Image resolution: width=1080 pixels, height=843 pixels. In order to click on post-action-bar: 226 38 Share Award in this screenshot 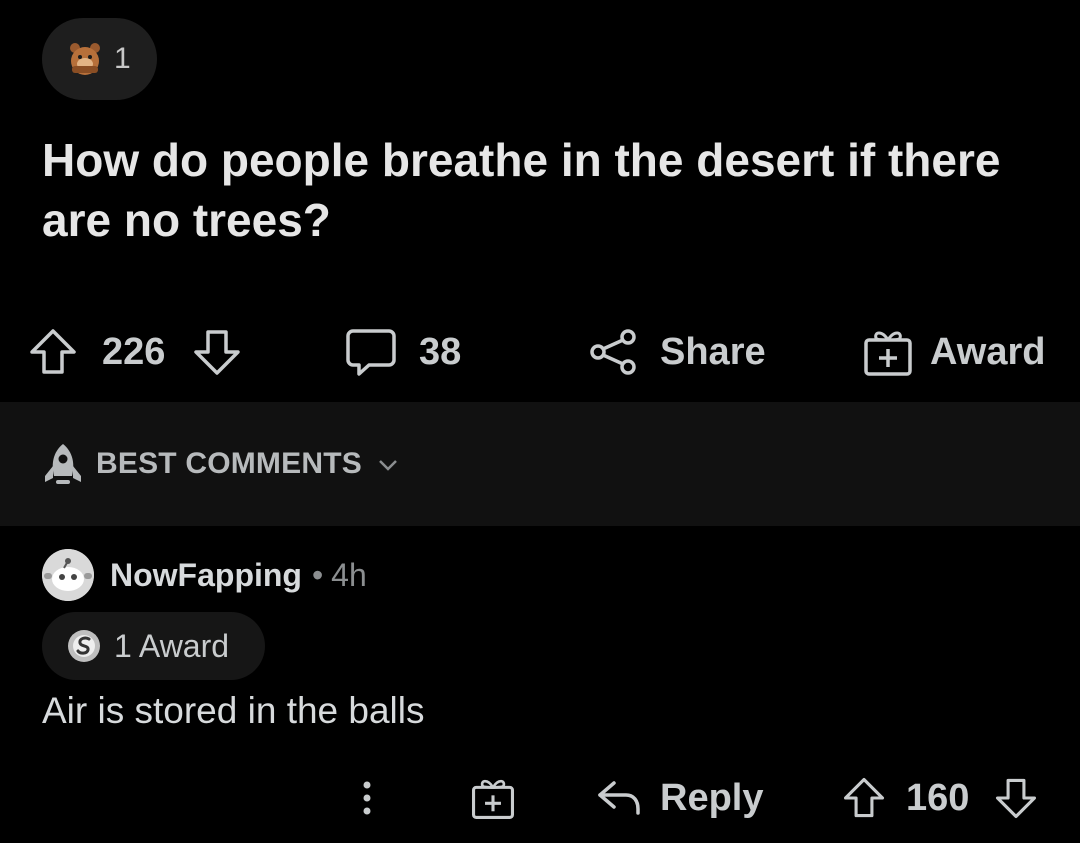, I will do `click(540, 352)`.